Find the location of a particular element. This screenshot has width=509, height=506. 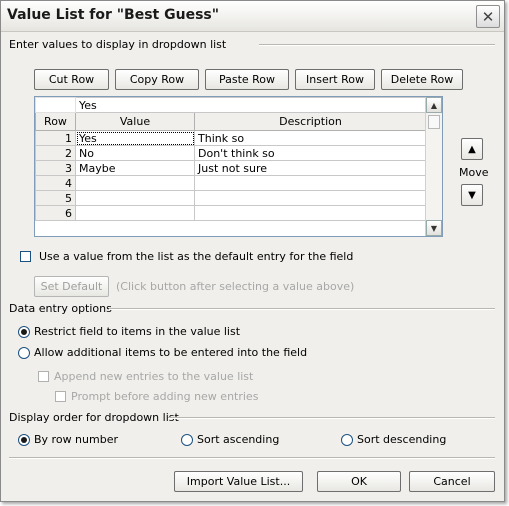

row-number: 4 is located at coordinates (55, 183).